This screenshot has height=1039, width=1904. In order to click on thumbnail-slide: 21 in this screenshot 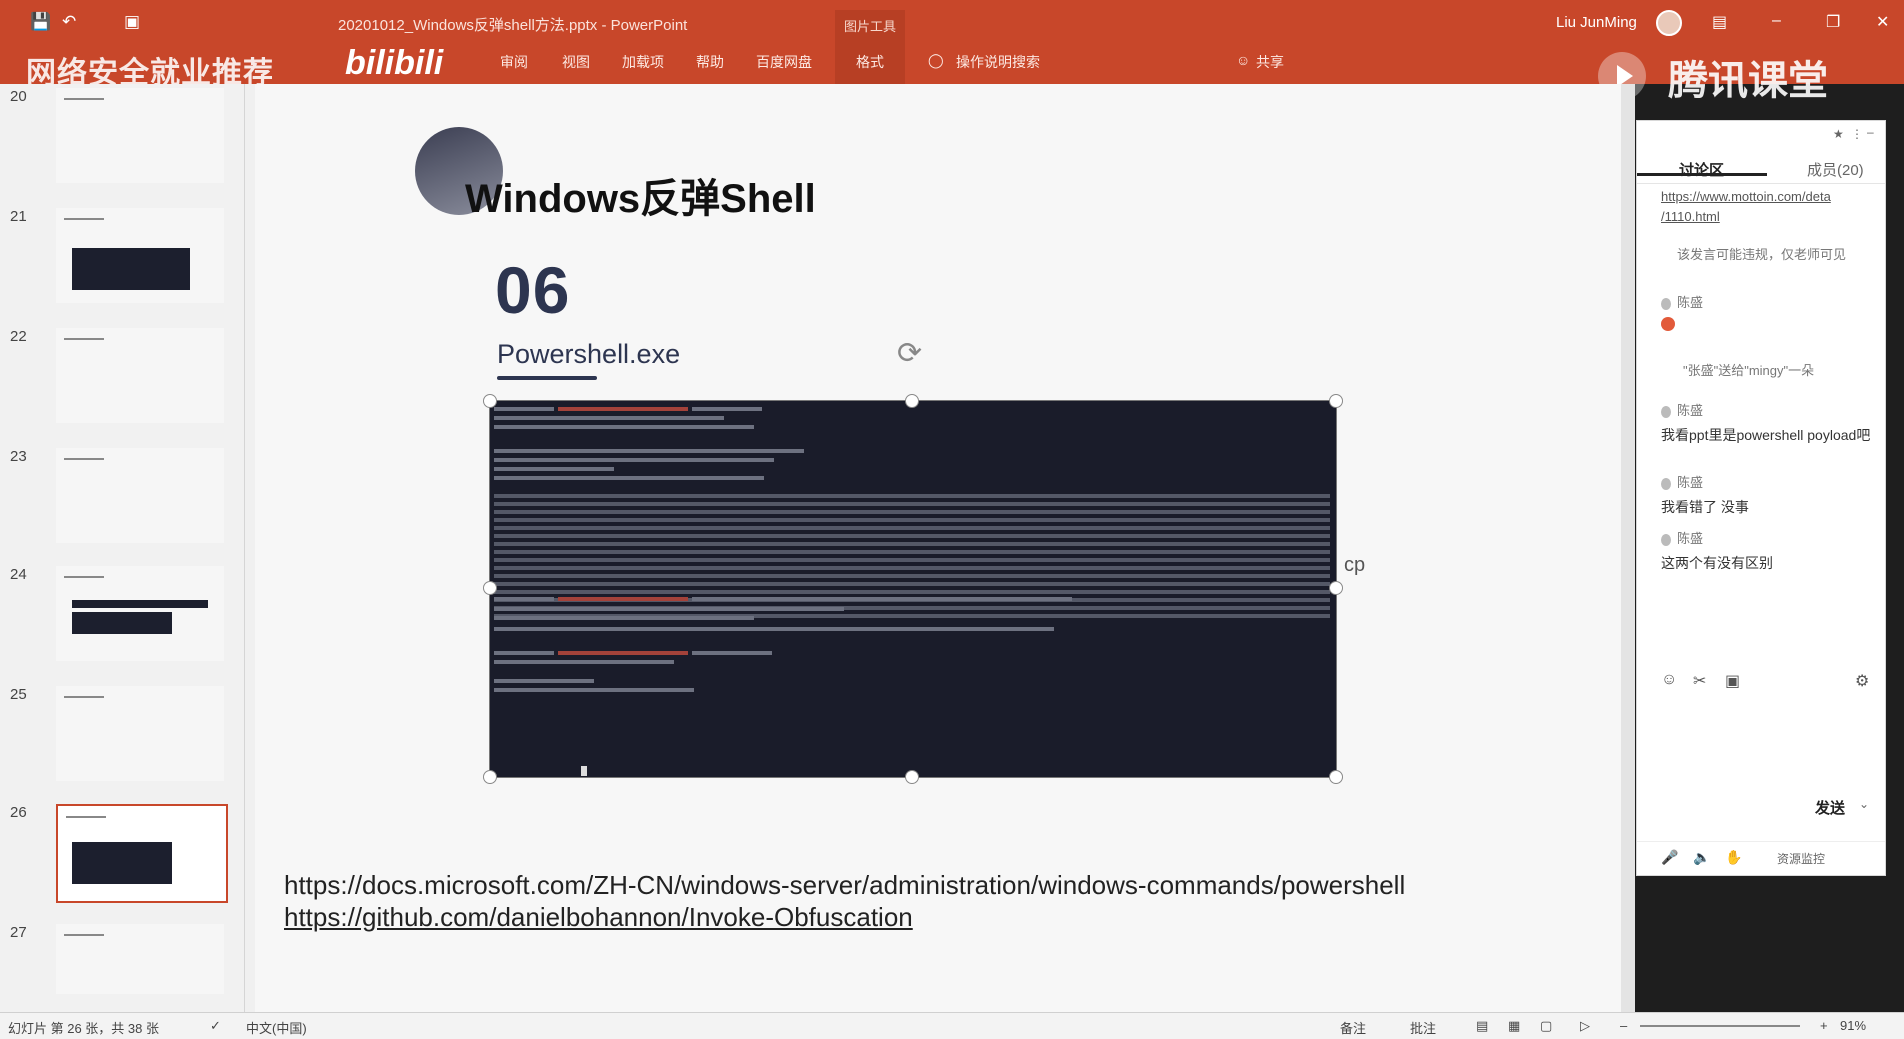, I will do `click(121, 258)`.